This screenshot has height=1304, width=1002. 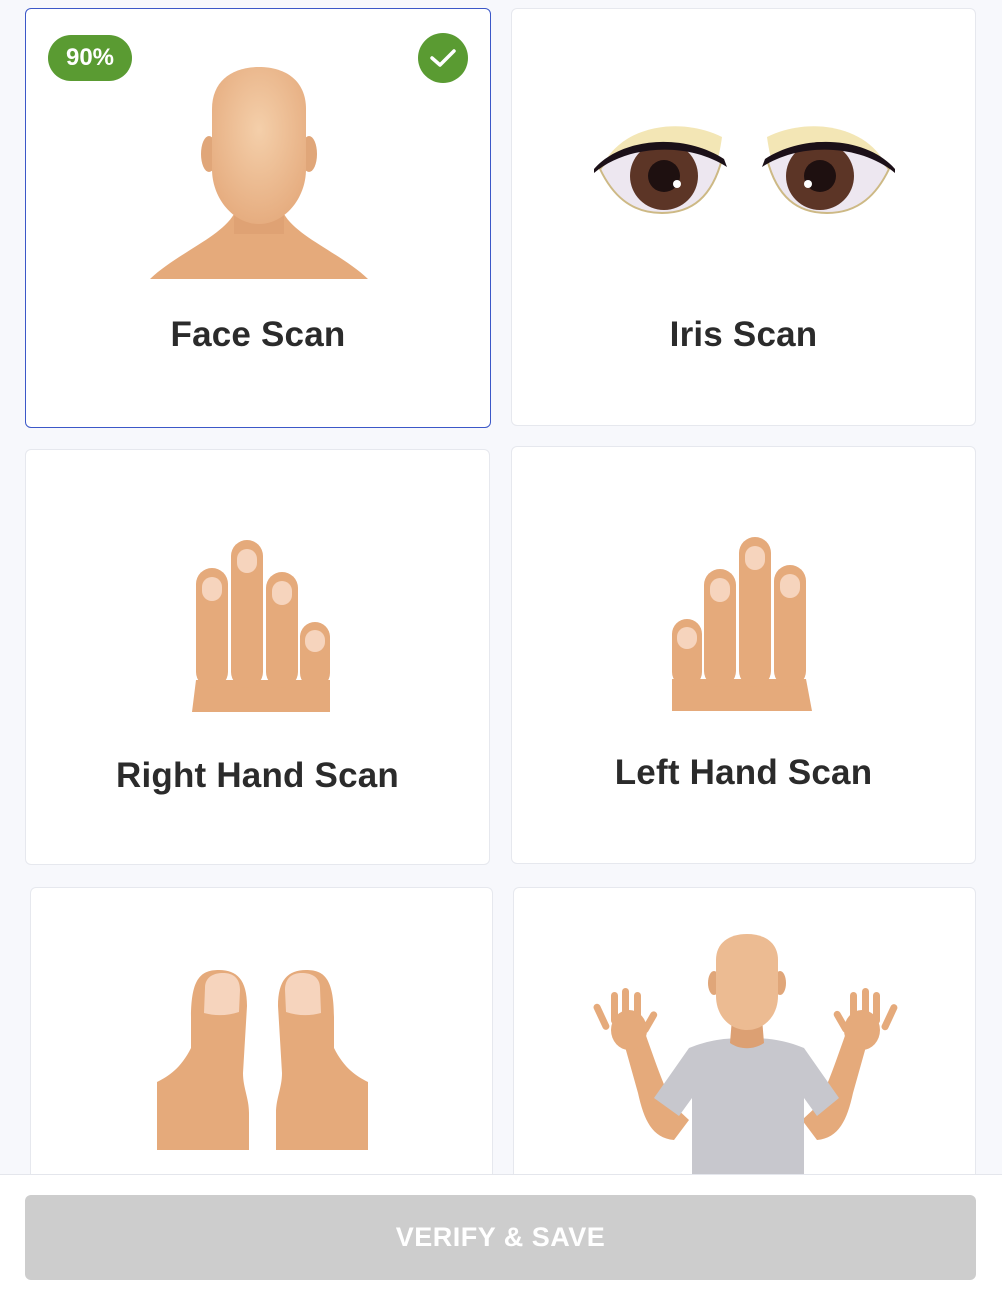 I want to click on footer-bar: VERIFY & SAVE, so click(x=501, y=1239).